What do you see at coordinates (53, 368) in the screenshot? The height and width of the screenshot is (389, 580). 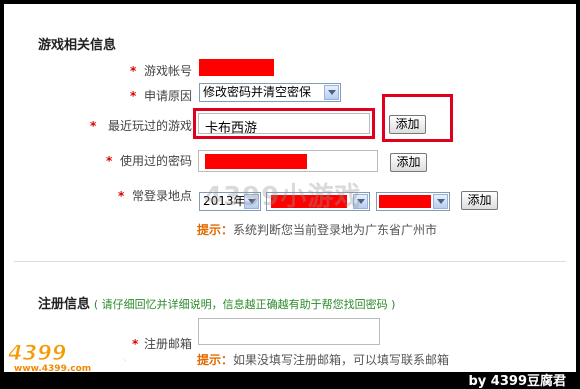 I see `logo-url: www.4399.com` at bounding box center [53, 368].